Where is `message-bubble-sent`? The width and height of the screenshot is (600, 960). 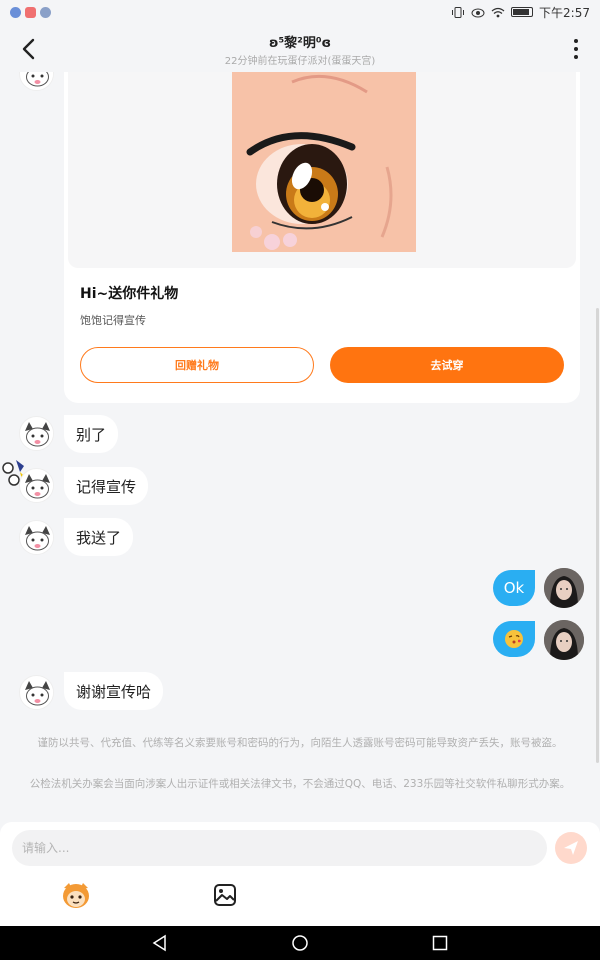 message-bubble-sent is located at coordinates (514, 639).